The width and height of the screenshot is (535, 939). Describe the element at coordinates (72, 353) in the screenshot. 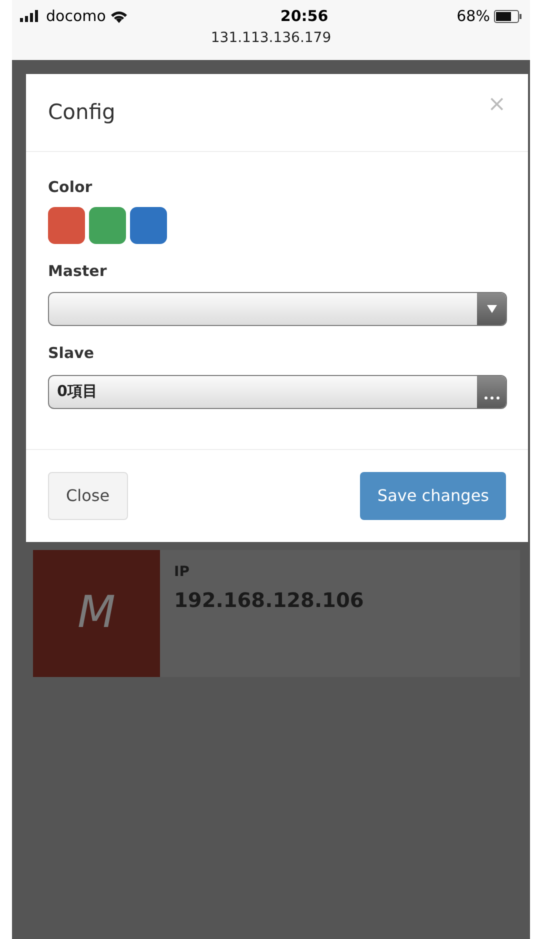

I see `field-label: Slave` at that location.